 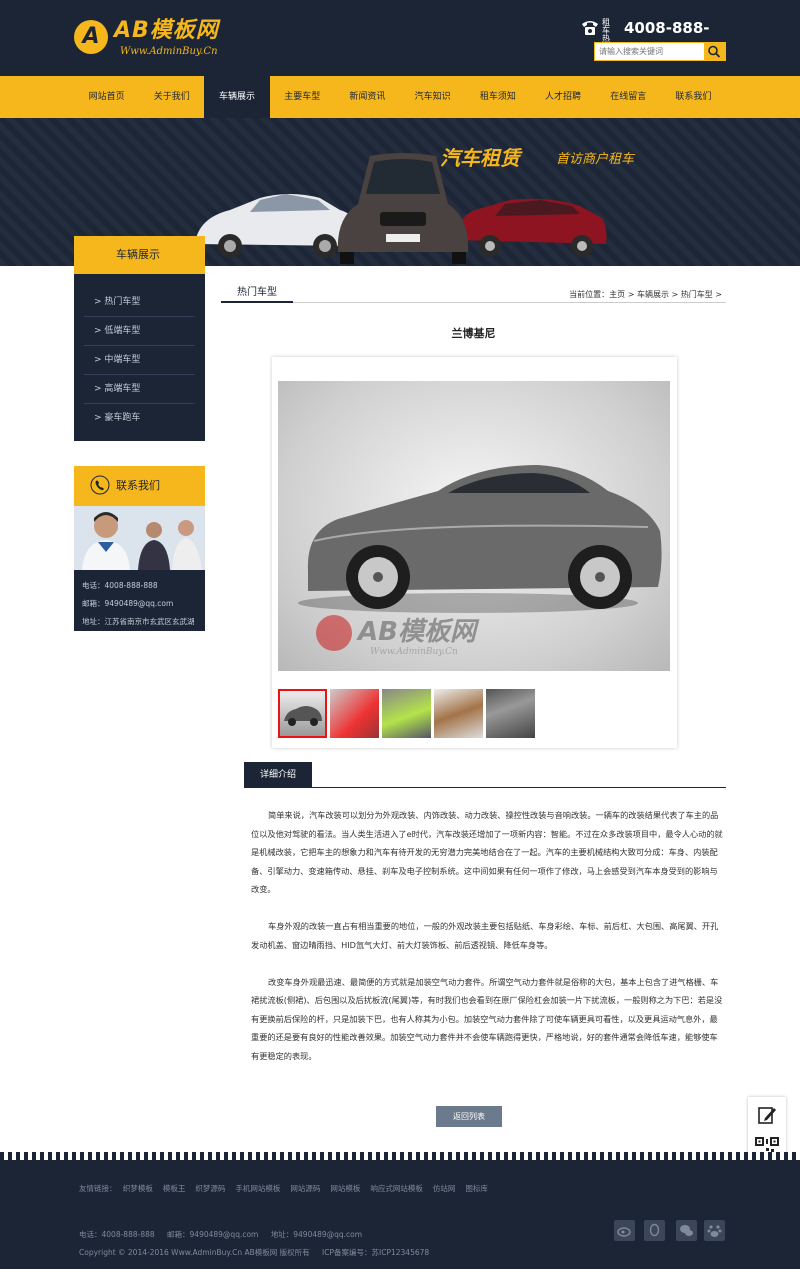 What do you see at coordinates (628, 97) in the screenshot?
I see `nav-item: 在线留言` at bounding box center [628, 97].